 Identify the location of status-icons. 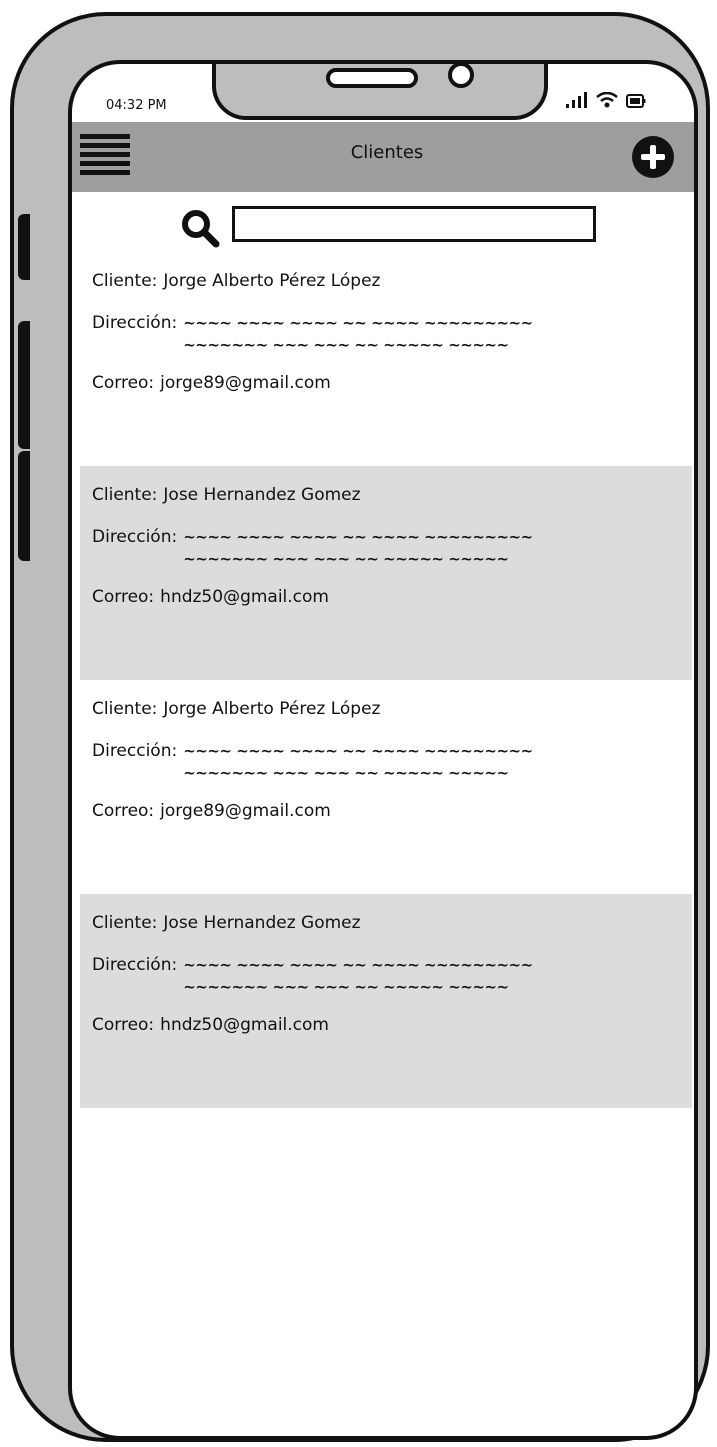
(606, 100).